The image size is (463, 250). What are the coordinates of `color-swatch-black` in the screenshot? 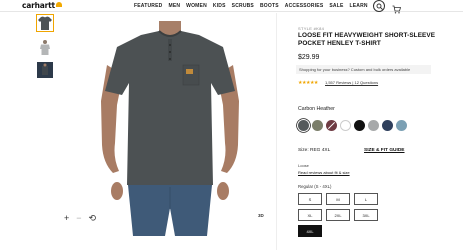 It's located at (359, 125).